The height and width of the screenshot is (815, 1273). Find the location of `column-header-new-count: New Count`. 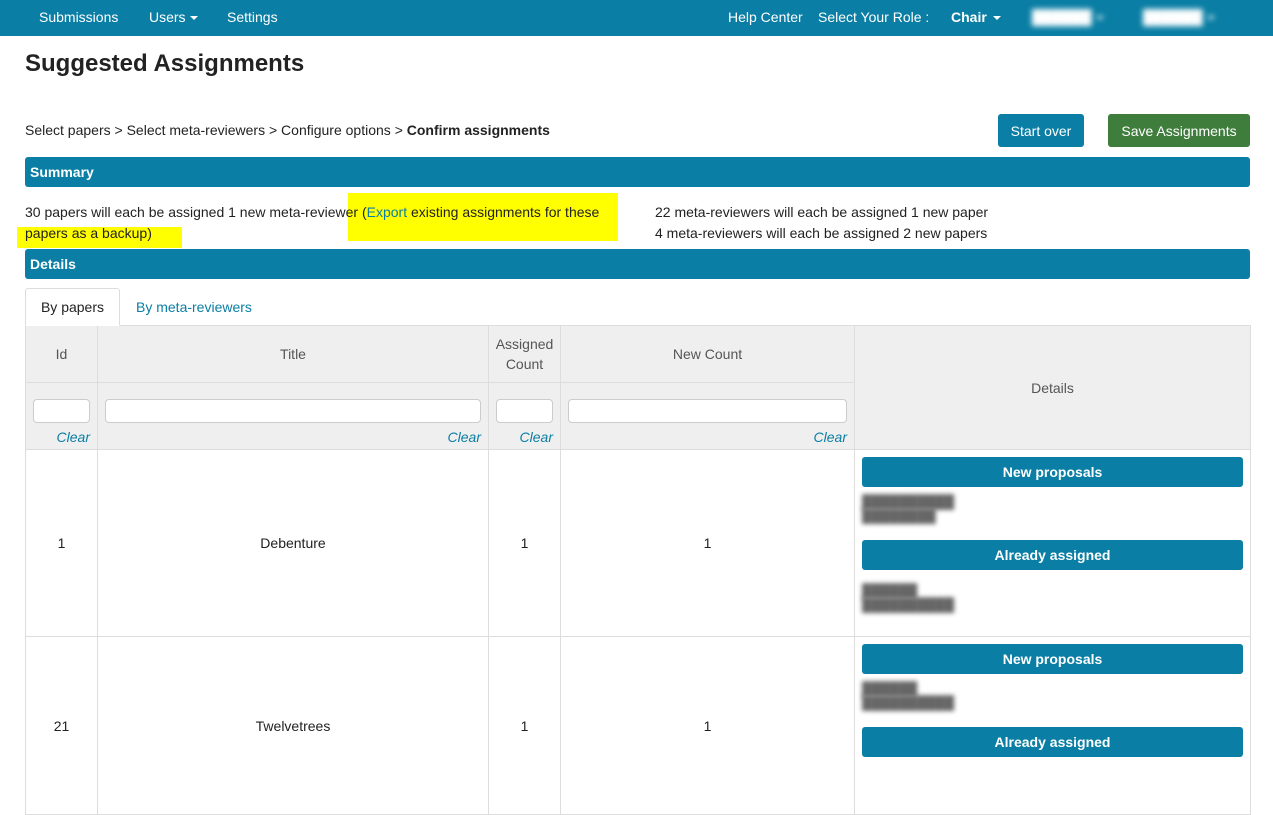

column-header-new-count: New Count is located at coordinates (707, 354).